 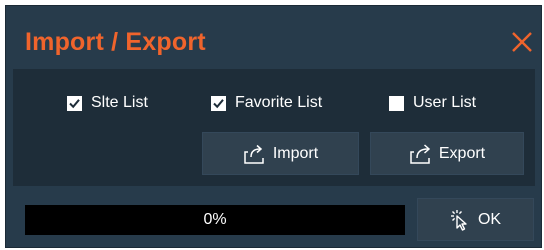 I want to click on import-button: Import, so click(x=280, y=153).